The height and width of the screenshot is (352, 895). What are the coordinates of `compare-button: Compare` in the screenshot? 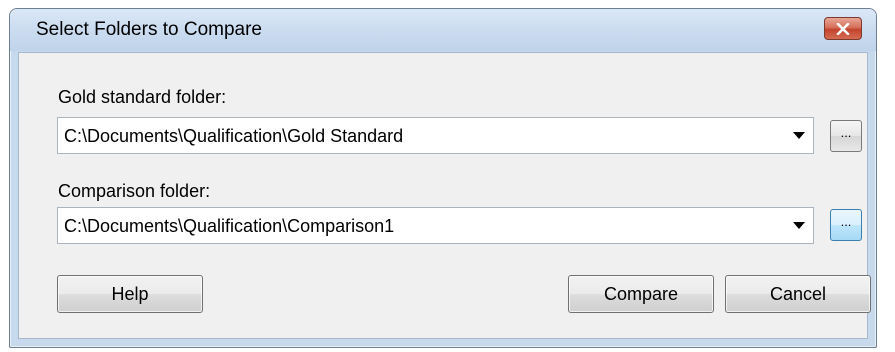 It's located at (641, 294).